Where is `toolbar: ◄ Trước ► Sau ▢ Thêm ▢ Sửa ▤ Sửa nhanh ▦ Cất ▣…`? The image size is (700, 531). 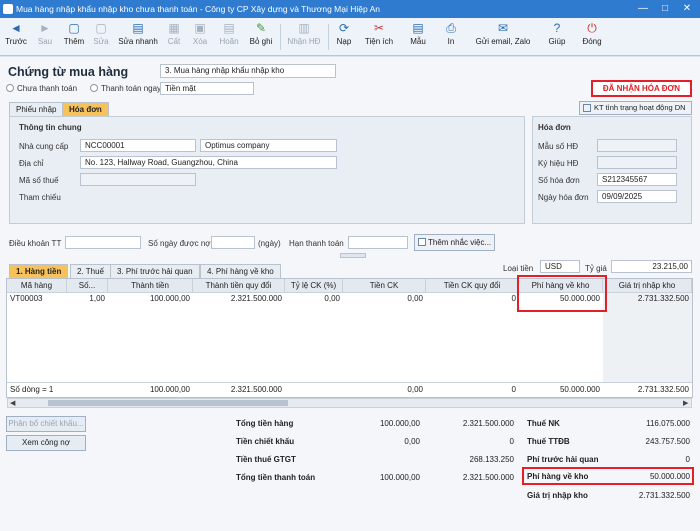
toolbar: ◄ Trước ► Sau ▢ Thêm ▢ Sửa ▤ Sửa nhanh ▦ Cất ▣… is located at coordinates (350, 37).